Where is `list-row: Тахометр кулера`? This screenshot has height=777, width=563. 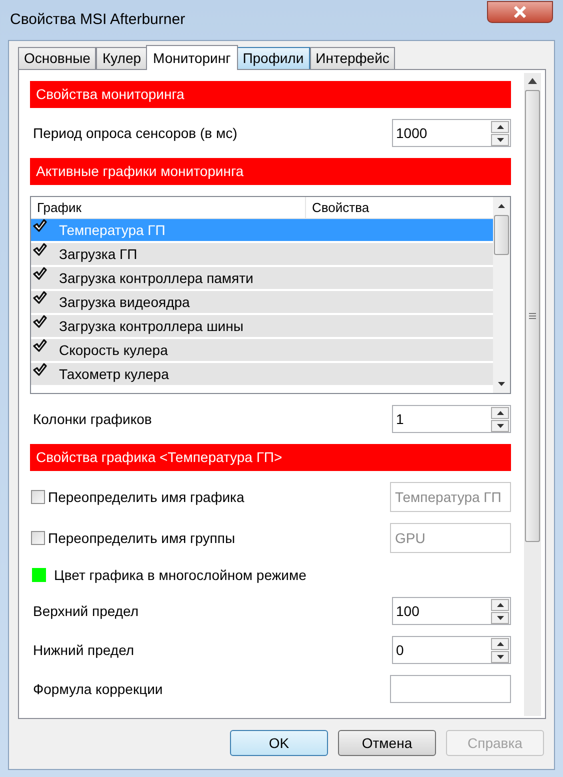
list-row: Тахометр кулера is located at coordinates (262, 374).